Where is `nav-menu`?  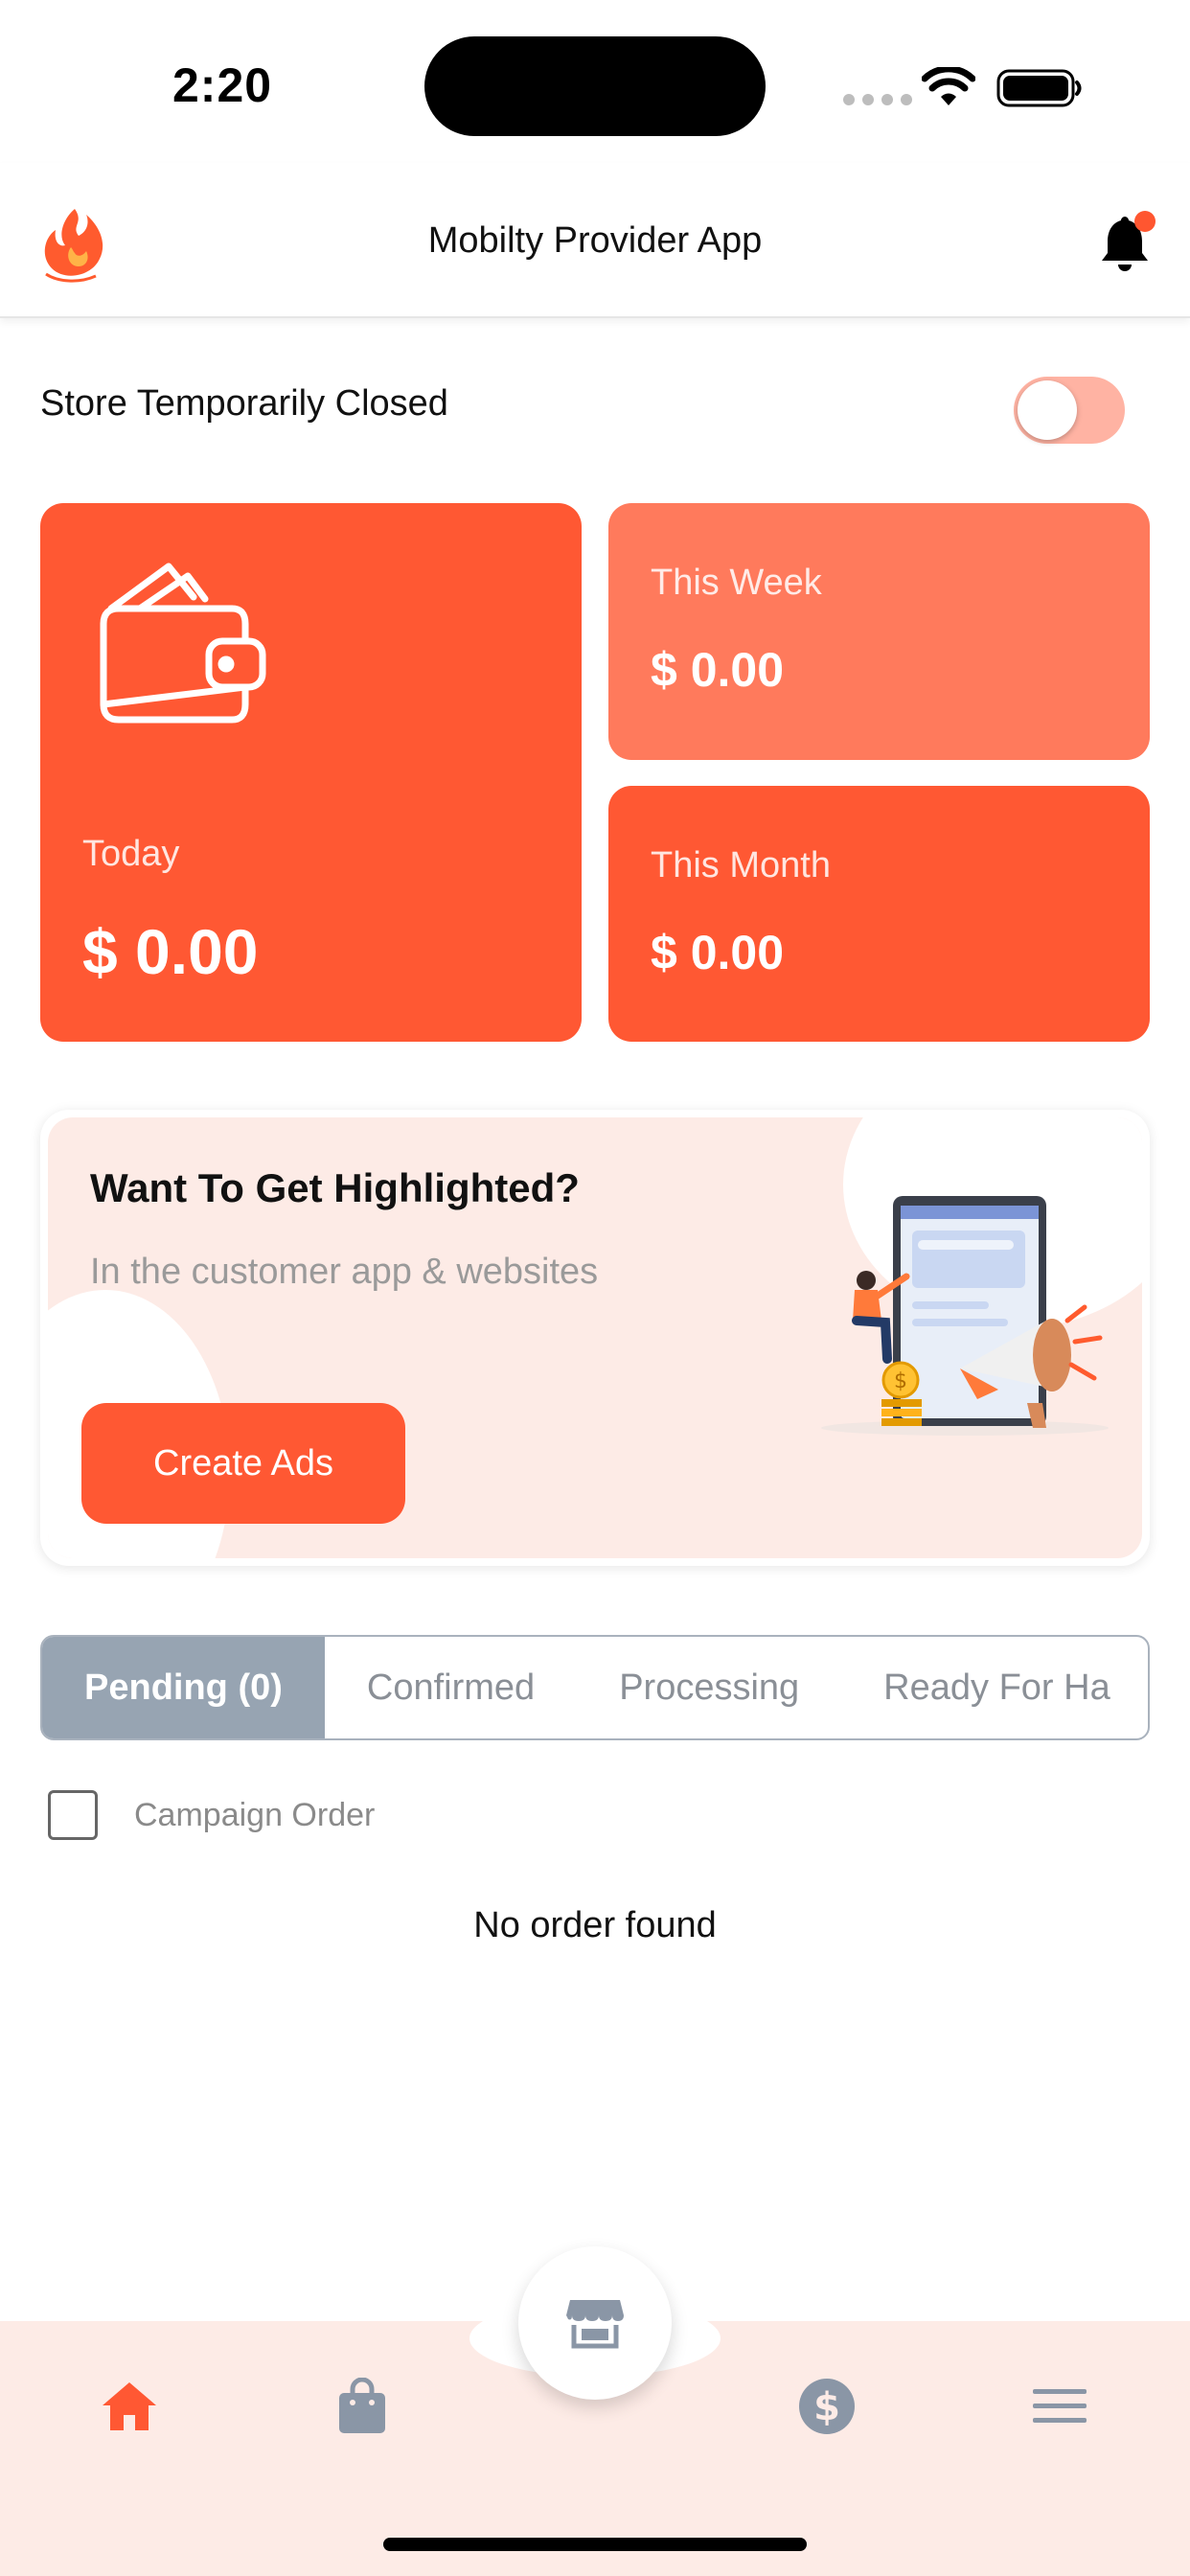 nav-menu is located at coordinates (1060, 2406).